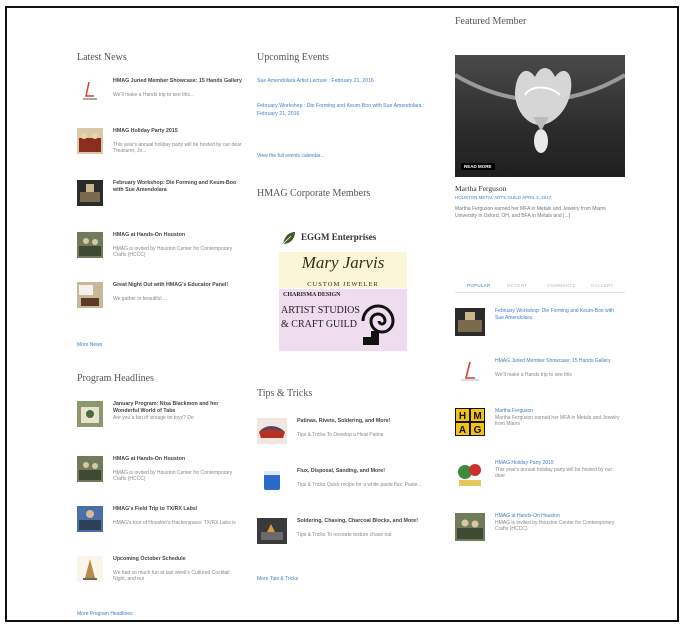  I want to click on tip-title: Flux, Disposal, Sanding, and More!, so click(367, 471).